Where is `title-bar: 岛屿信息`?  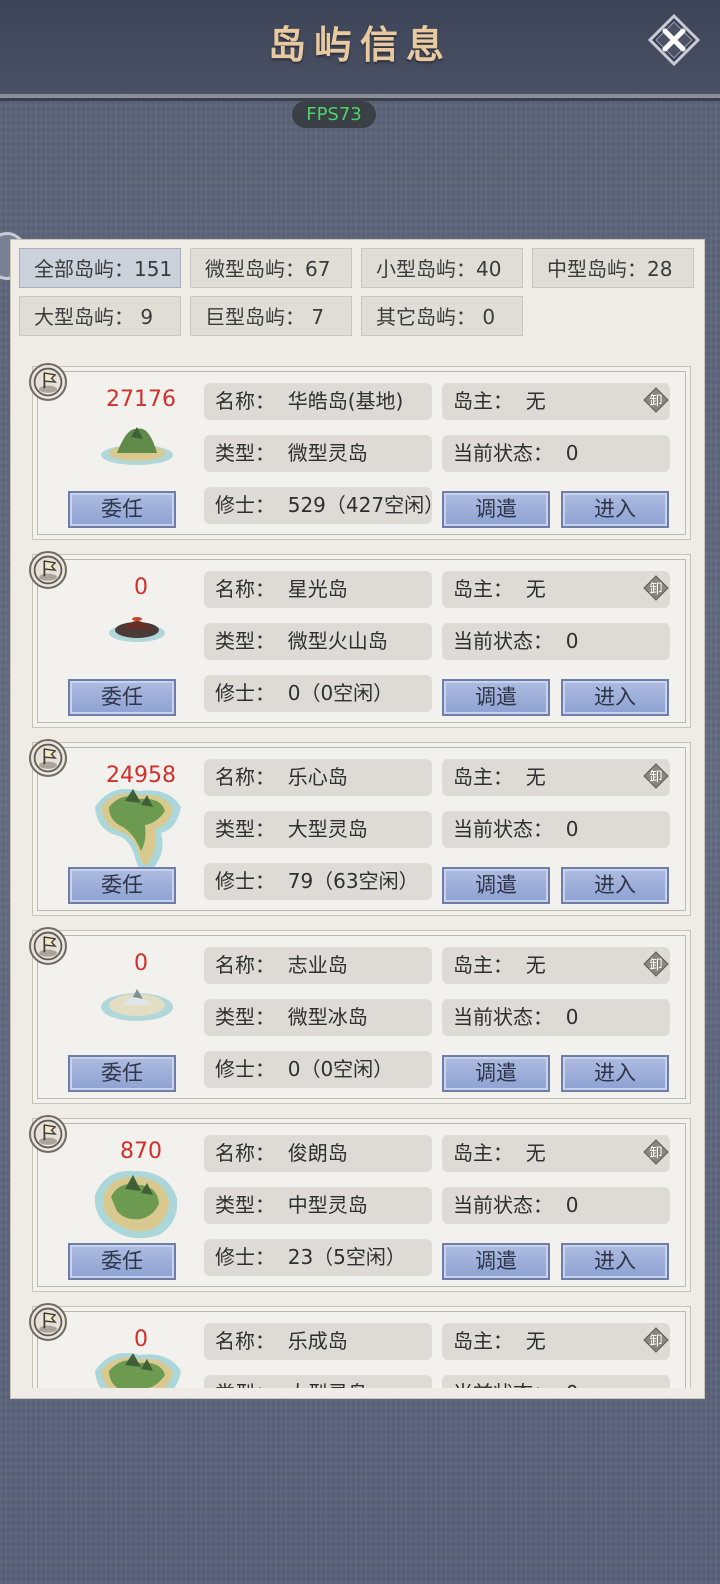 title-bar: 岛屿信息 is located at coordinates (360, 49).